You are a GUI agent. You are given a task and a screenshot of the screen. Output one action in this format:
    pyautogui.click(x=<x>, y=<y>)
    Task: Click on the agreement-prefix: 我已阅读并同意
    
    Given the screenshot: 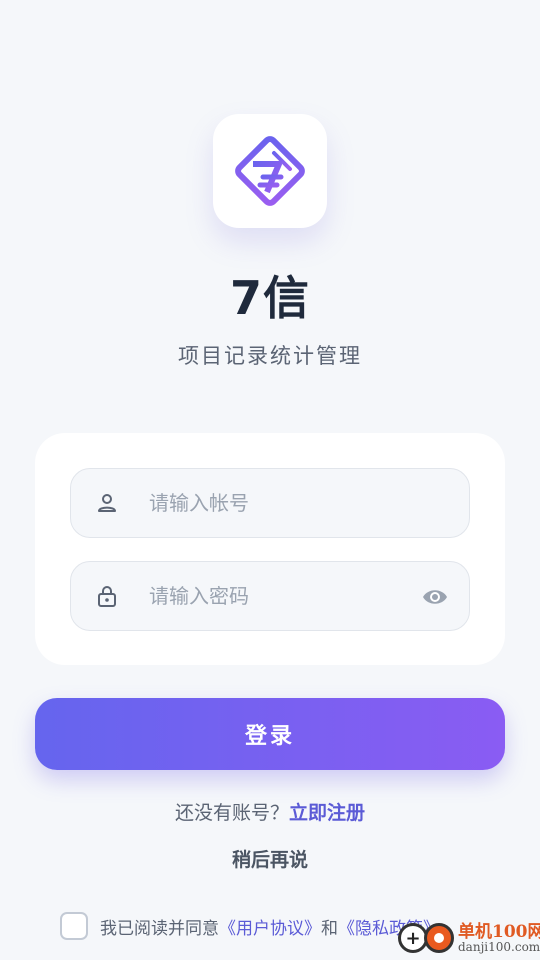 What is the action you would take?
    pyautogui.click(x=159, y=928)
    